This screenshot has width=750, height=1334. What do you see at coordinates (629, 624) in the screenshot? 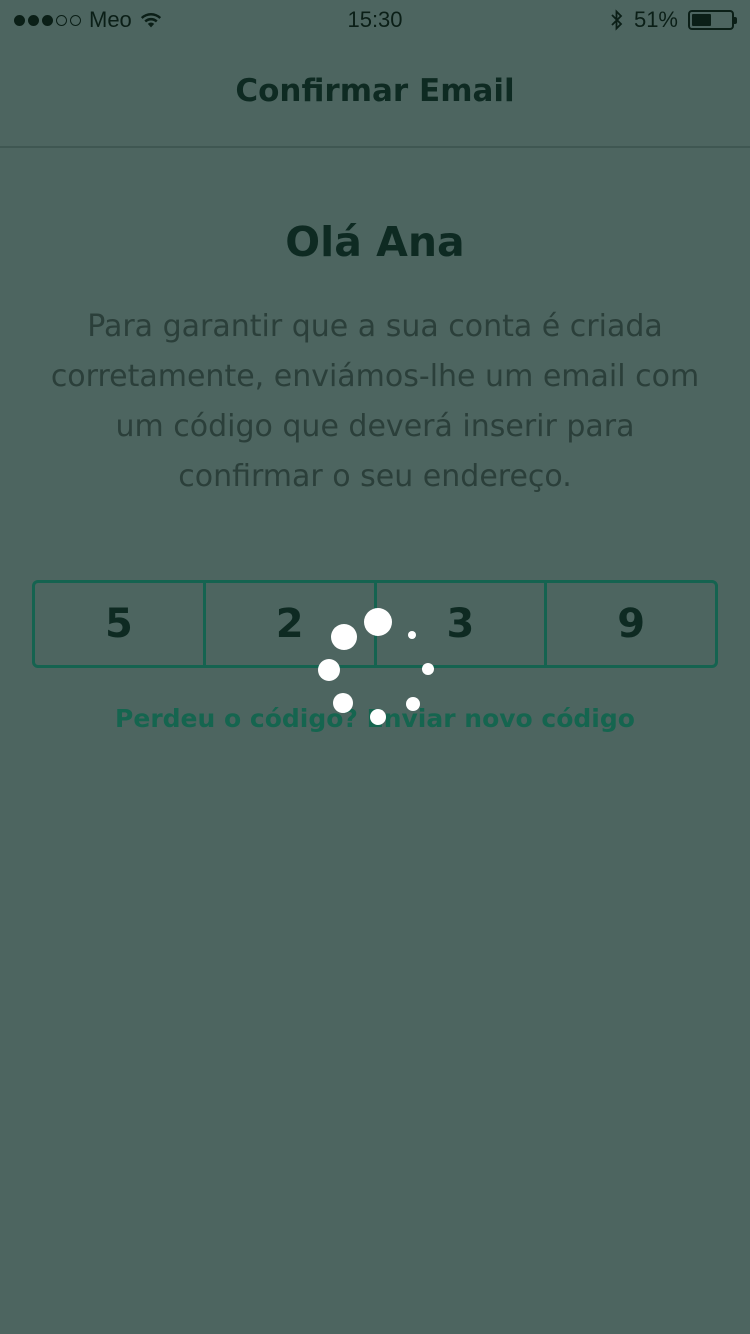
I see `code-digit-4: 9` at bounding box center [629, 624].